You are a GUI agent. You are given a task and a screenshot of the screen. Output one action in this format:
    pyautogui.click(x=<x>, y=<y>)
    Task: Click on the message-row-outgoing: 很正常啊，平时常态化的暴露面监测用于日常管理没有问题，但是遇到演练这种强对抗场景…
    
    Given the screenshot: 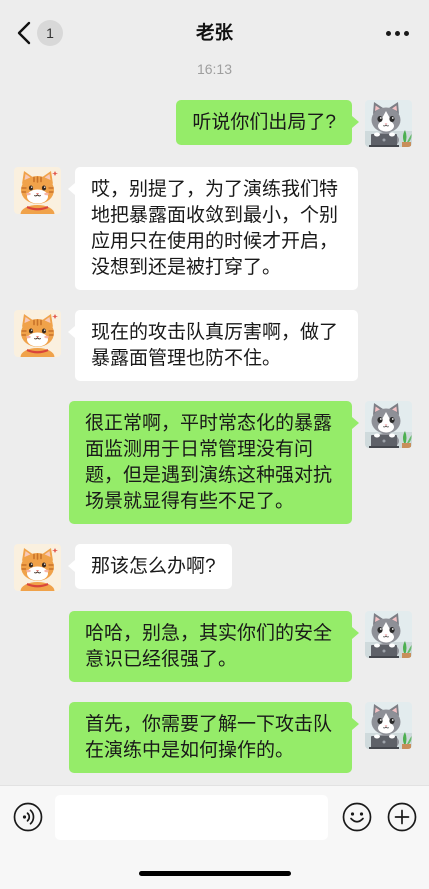 What is the action you would take?
    pyautogui.click(x=214, y=462)
    